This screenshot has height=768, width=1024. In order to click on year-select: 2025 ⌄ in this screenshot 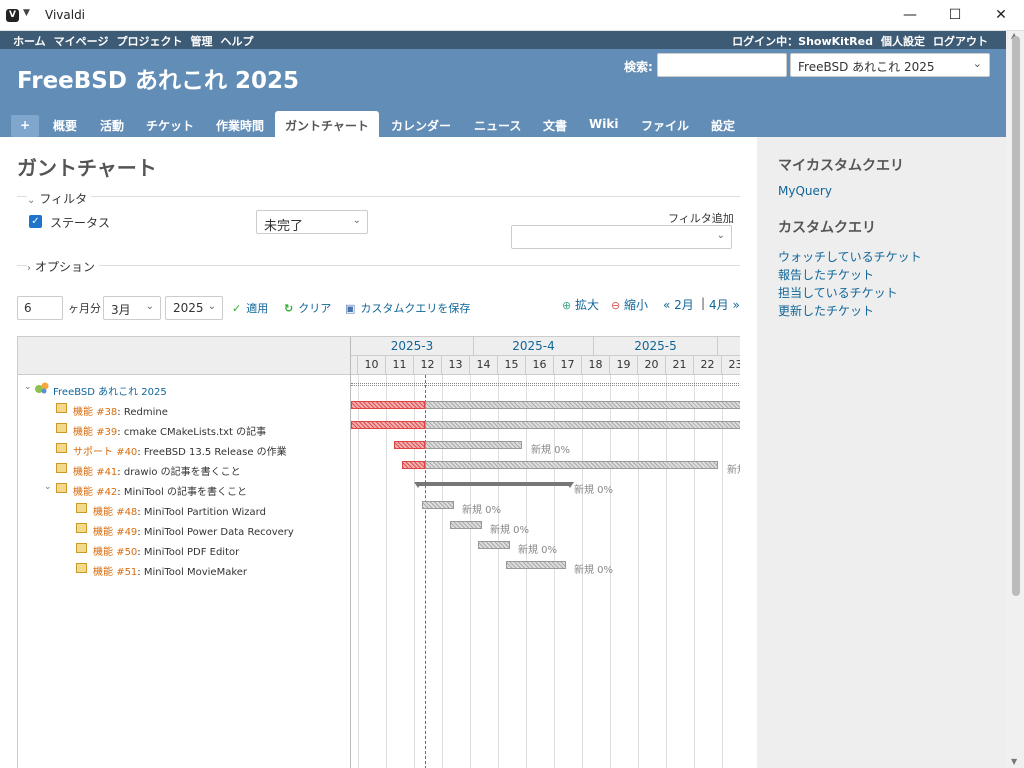, I will do `click(194, 308)`.